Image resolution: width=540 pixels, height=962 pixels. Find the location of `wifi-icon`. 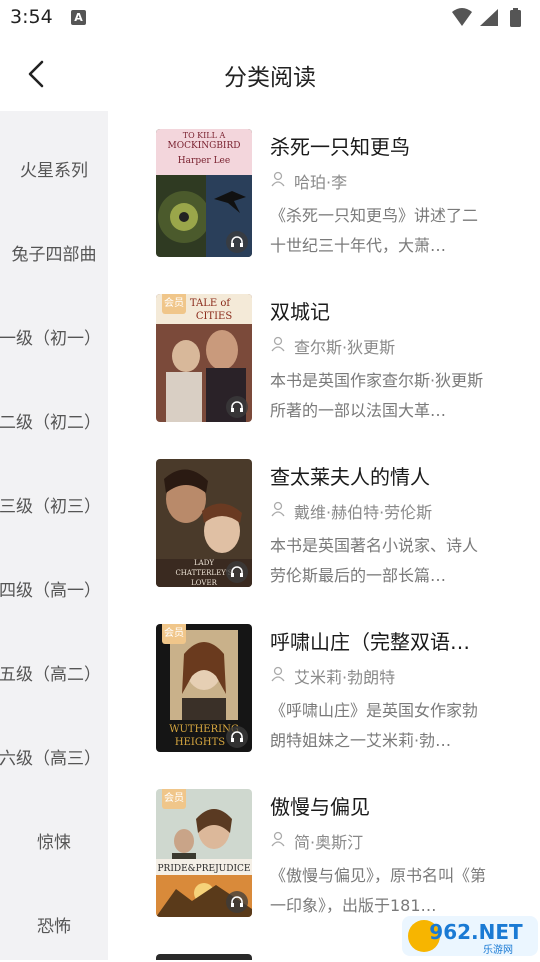

wifi-icon is located at coordinates (462, 17).